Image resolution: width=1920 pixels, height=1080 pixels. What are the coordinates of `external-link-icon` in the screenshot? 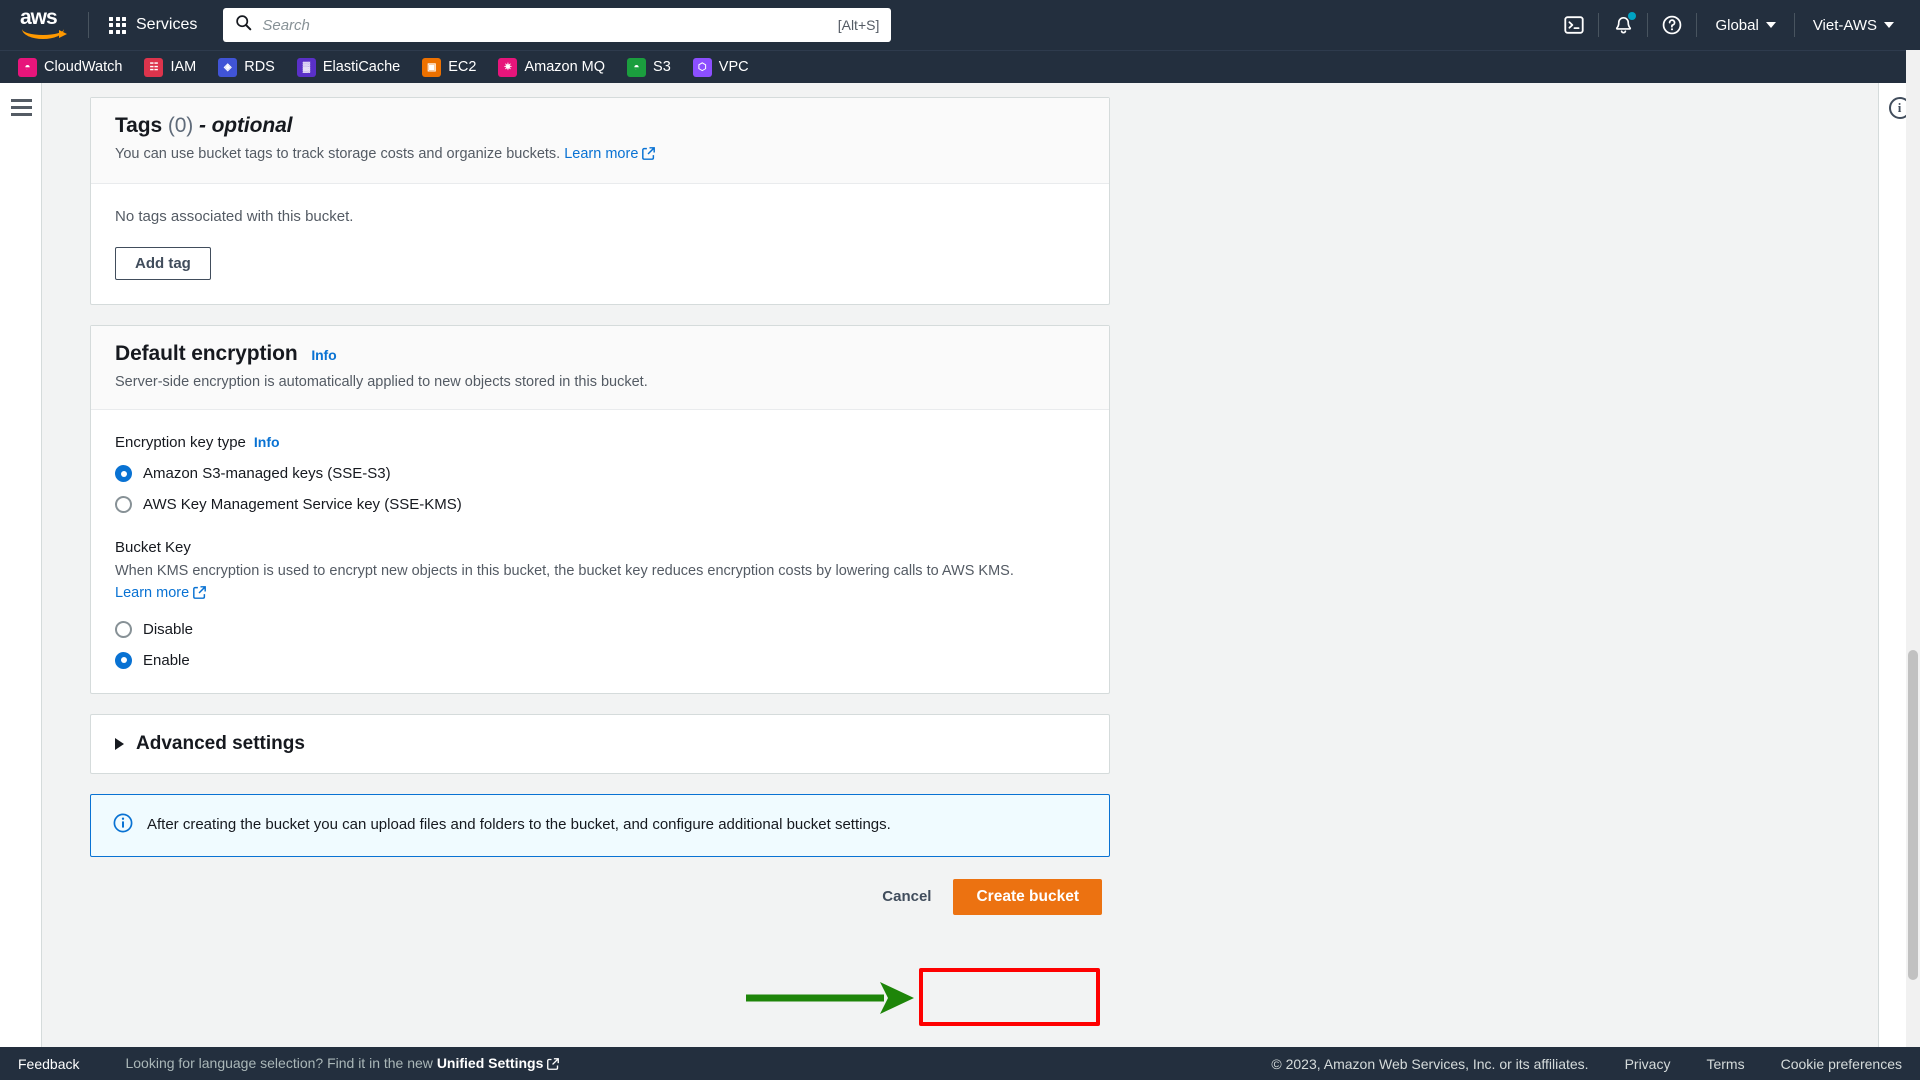 It's located at (649, 156).